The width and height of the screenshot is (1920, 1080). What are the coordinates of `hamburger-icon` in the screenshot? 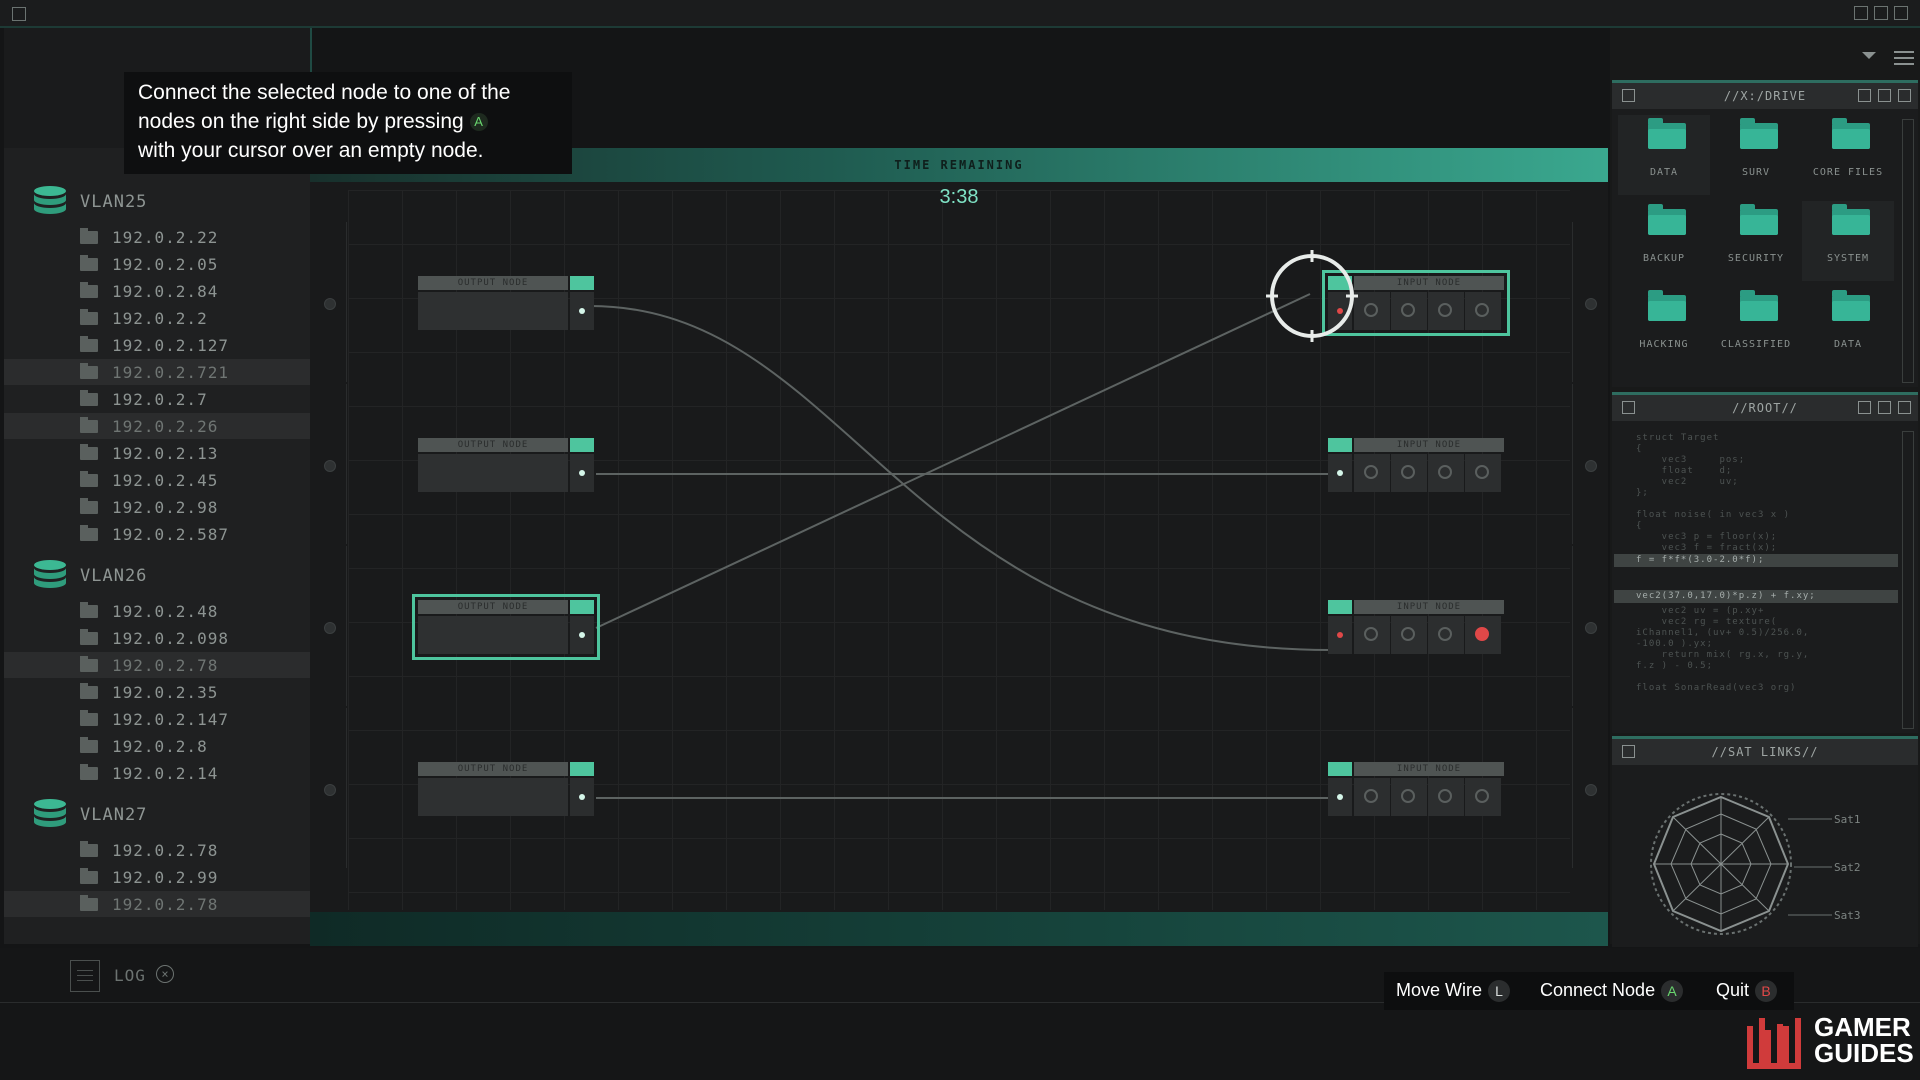 It's located at (1904, 52).